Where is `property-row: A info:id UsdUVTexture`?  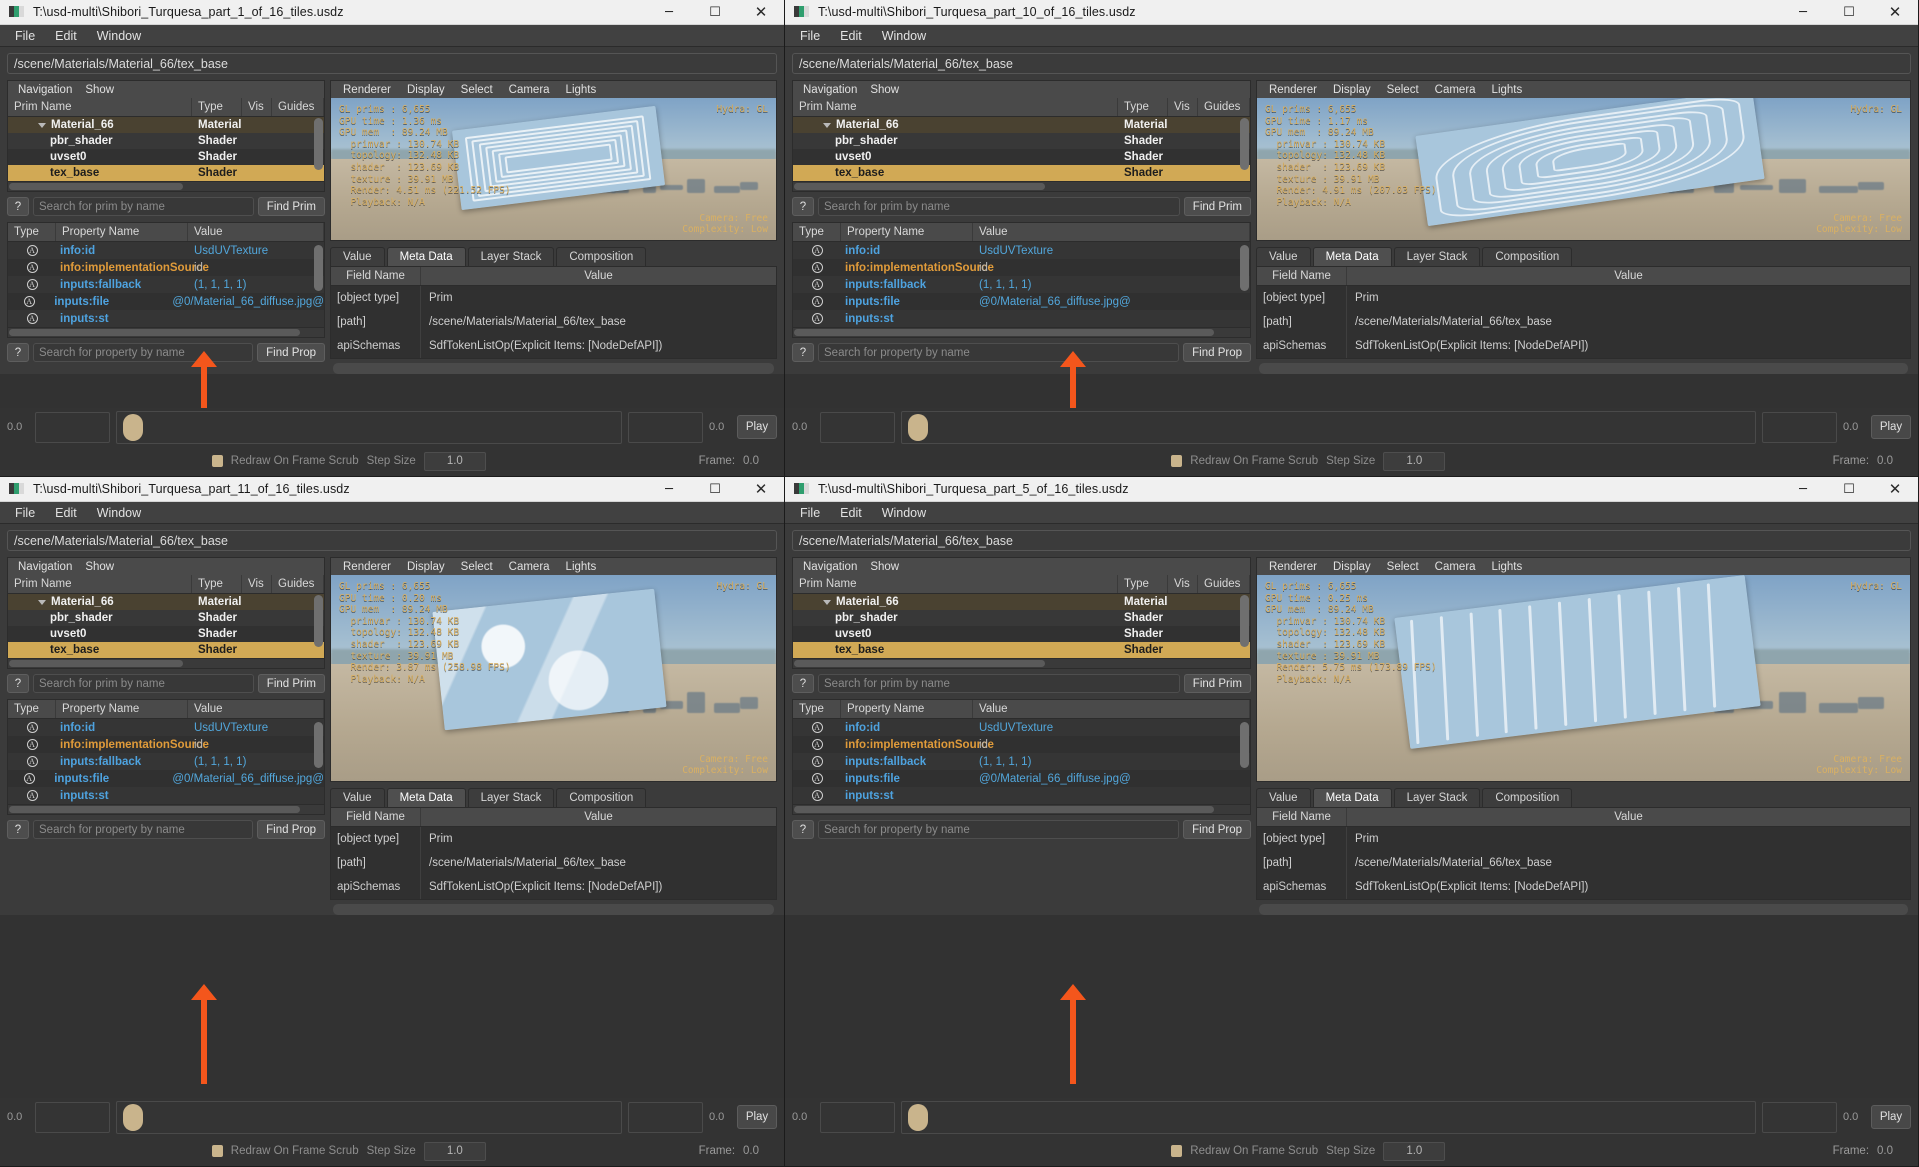 property-row: A info:id UsdUVTexture is located at coordinates (166, 727).